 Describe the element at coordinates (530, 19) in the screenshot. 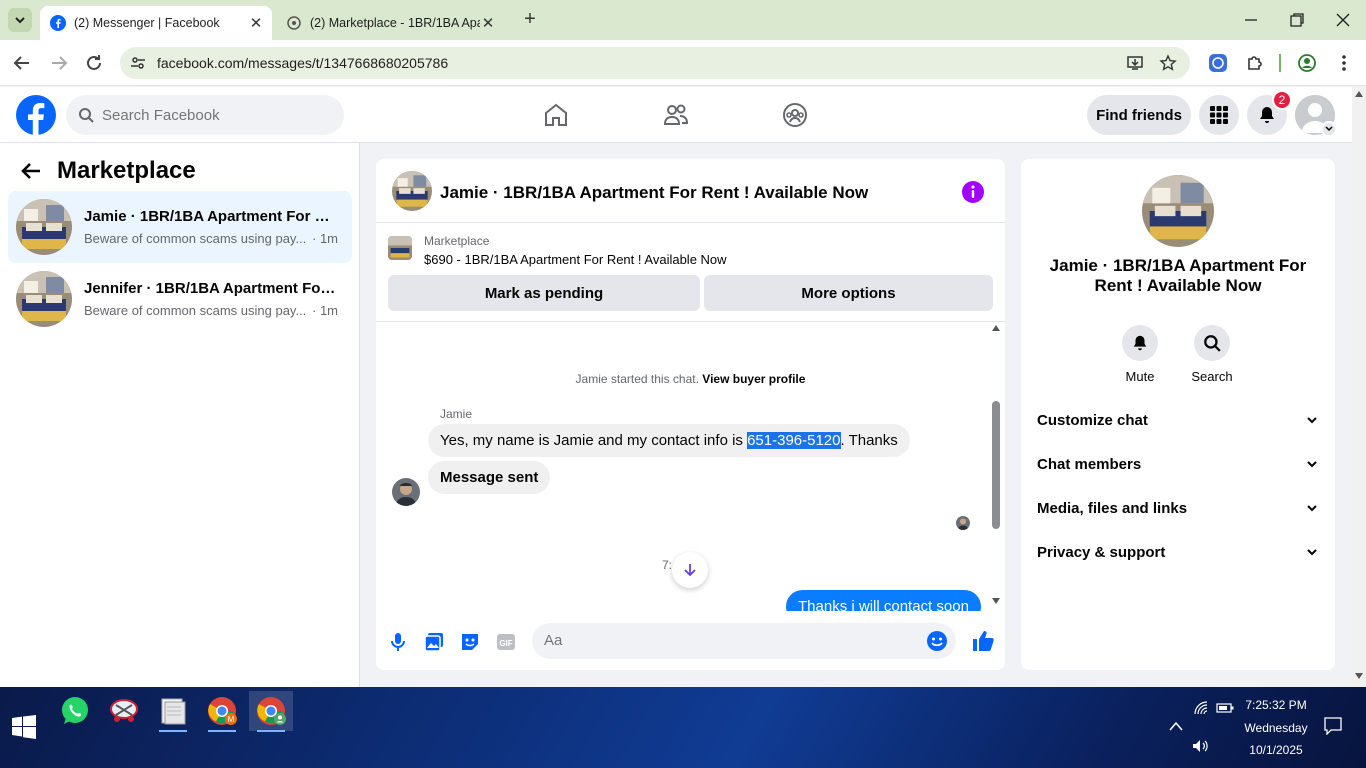

I see `new-tab-button: +` at that location.